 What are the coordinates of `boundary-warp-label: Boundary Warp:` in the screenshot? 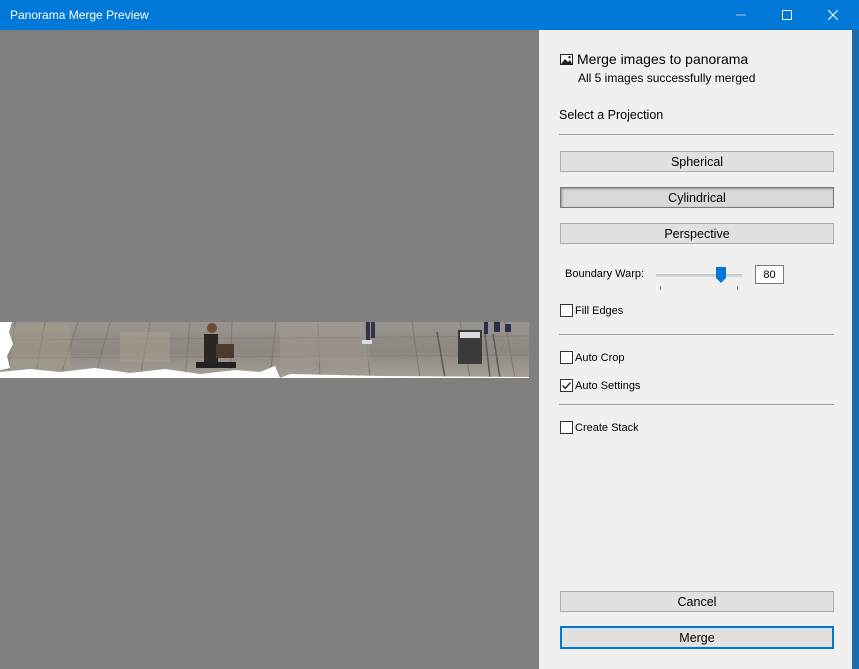 It's located at (605, 274).